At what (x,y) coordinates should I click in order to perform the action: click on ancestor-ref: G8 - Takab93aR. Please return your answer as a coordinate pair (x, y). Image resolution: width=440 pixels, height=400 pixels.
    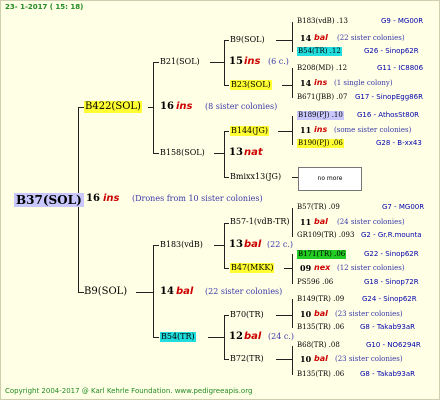
    Looking at the image, I should click on (387, 327).